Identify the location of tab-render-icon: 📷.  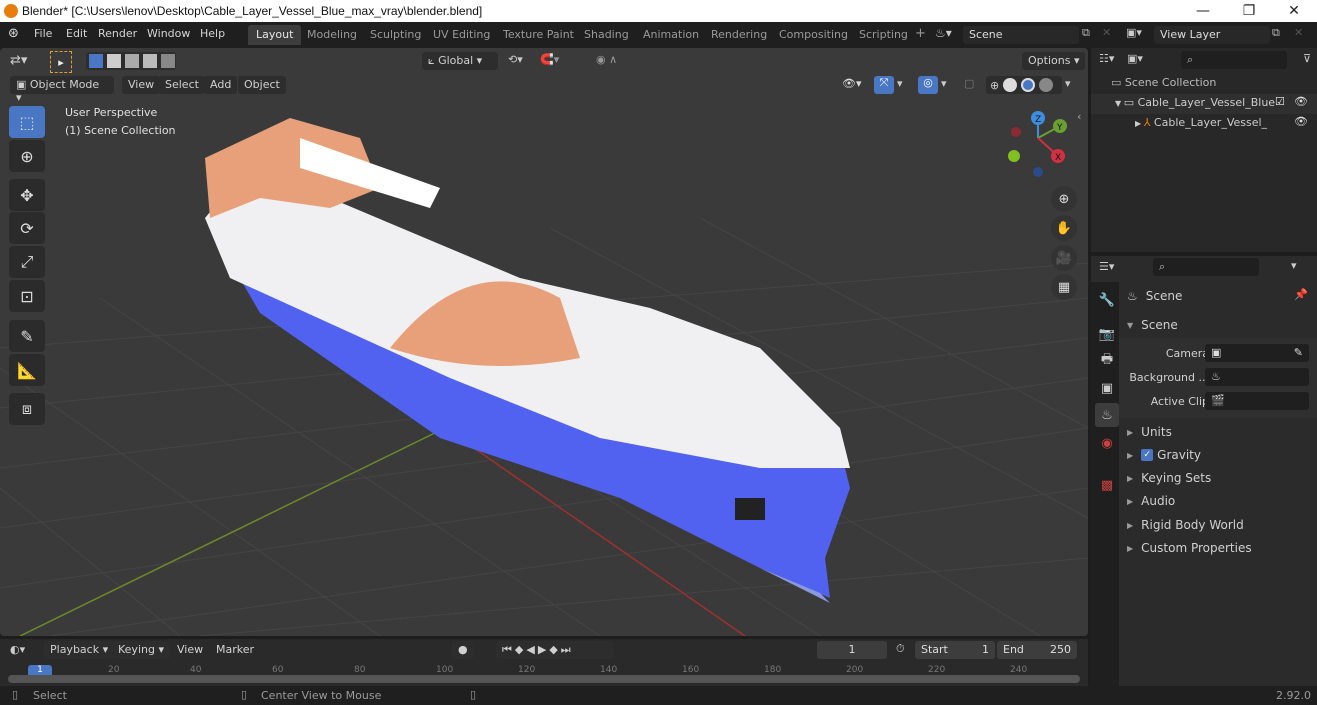
(1107, 334).